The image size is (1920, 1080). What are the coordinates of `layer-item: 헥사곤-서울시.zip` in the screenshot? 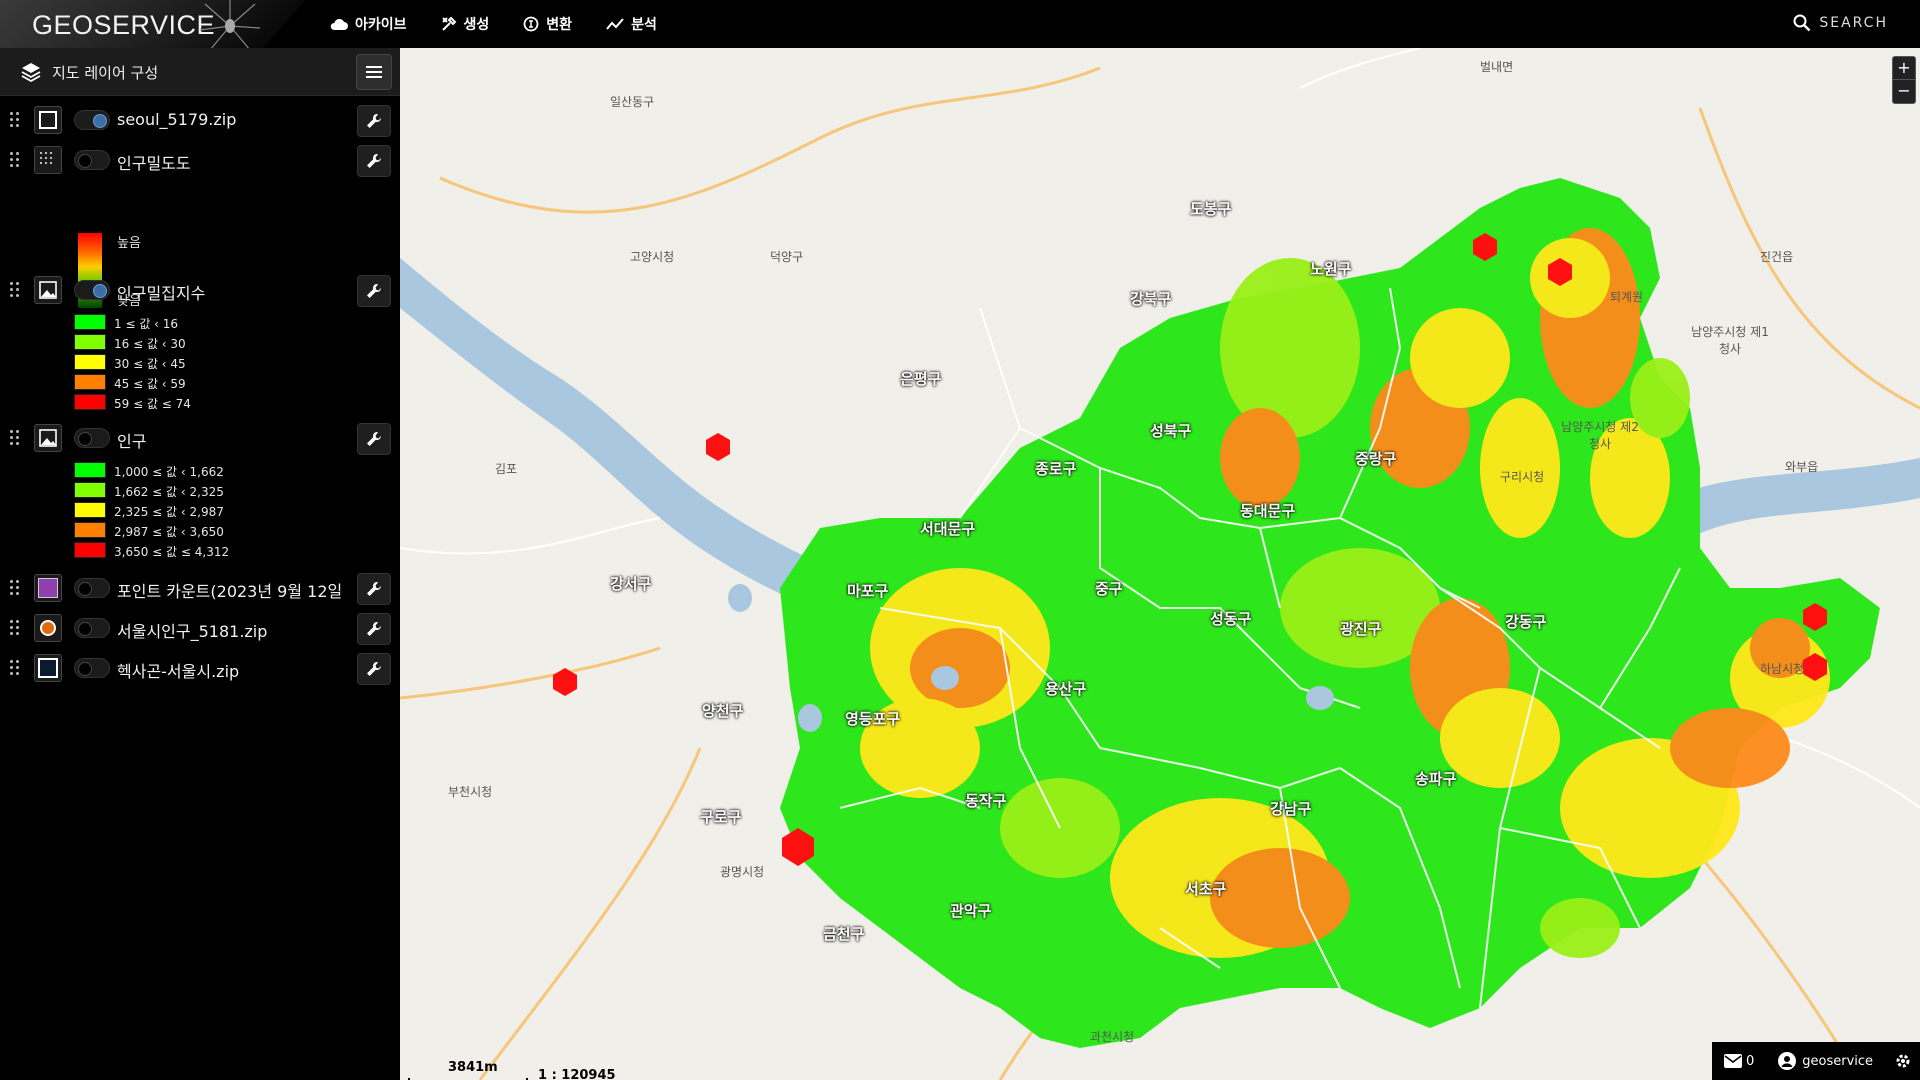 It's located at (200, 668).